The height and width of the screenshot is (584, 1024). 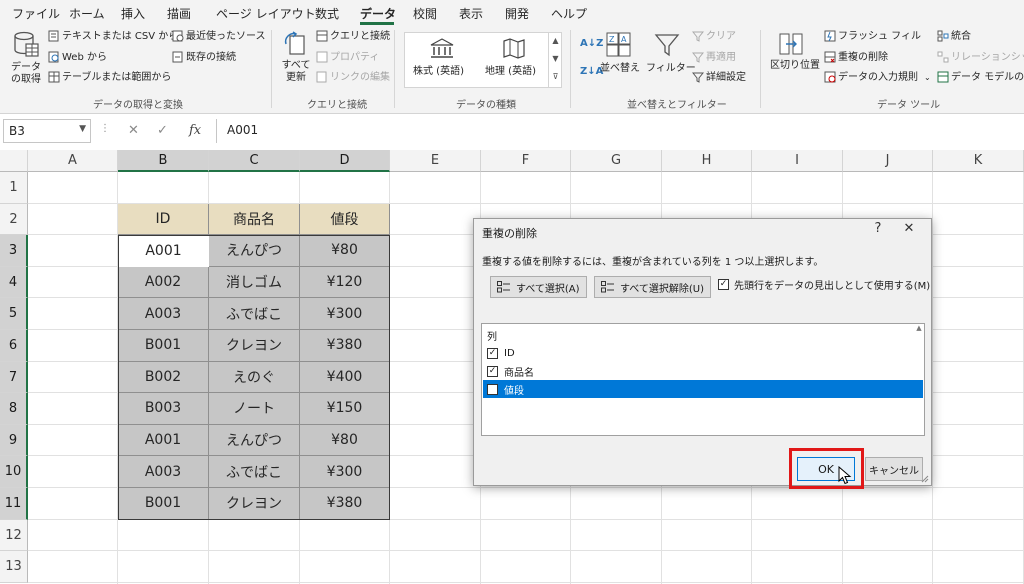 I want to click on row-header-2: 2, so click(x=14, y=219).